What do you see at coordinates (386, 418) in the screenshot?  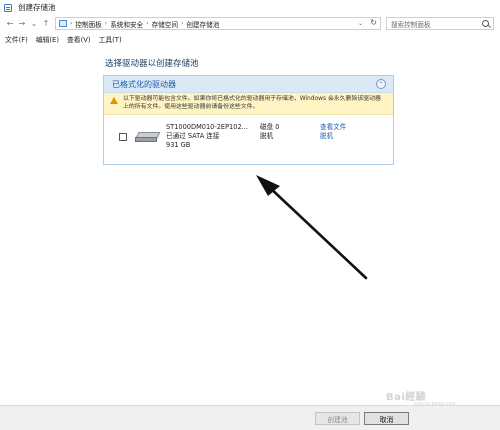 I see `cancel-button: 取消` at bounding box center [386, 418].